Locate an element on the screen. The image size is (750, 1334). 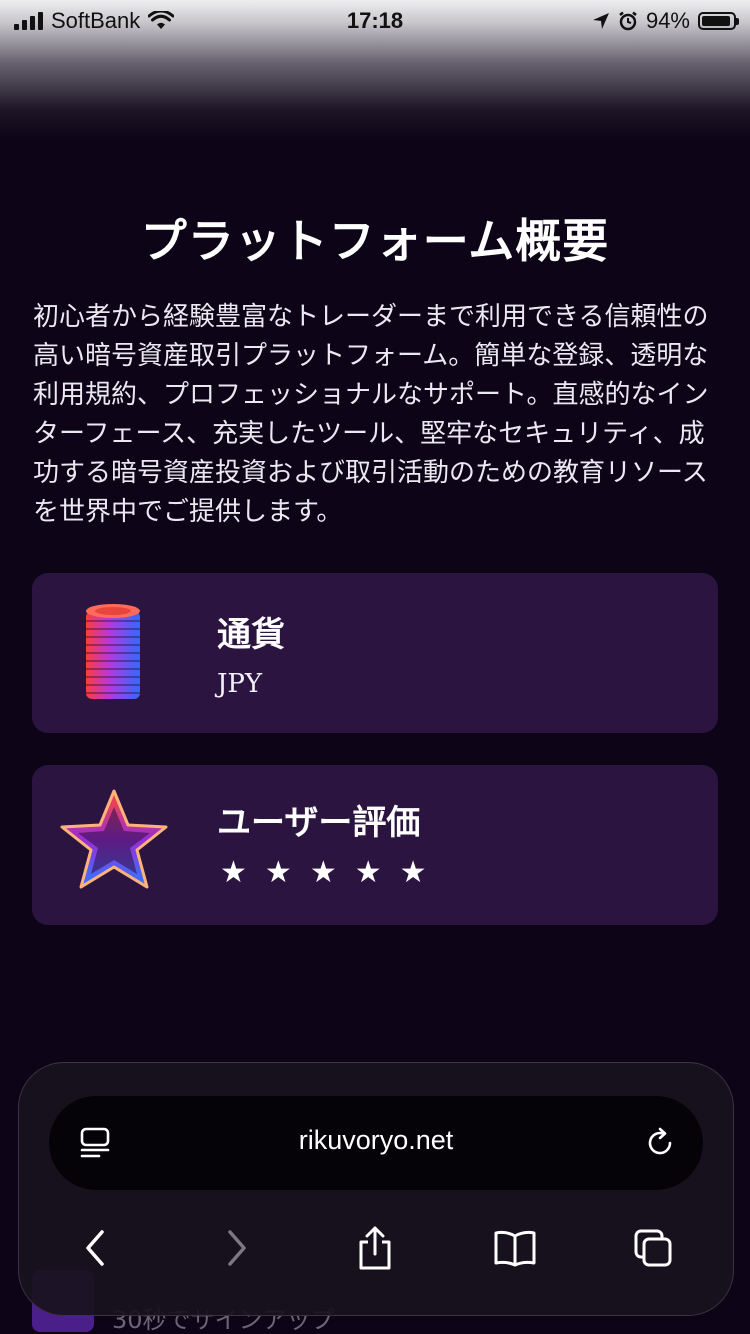
chevron-left-icon is located at coordinates (95, 1248).